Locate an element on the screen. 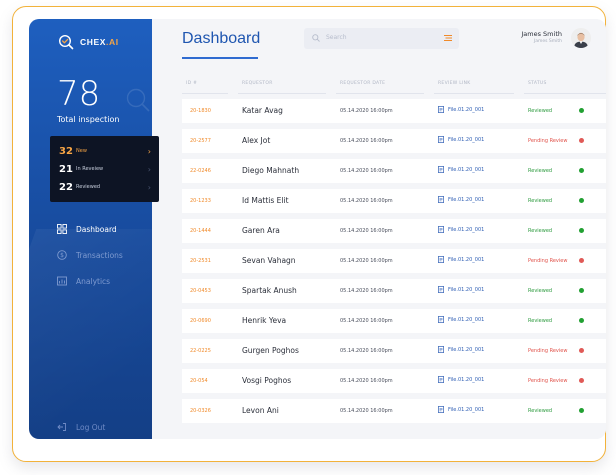 Image resolution: width=616 pixels, height=475 pixels. sidebar-item-transactions: $ Transactions is located at coordinates (90, 255).